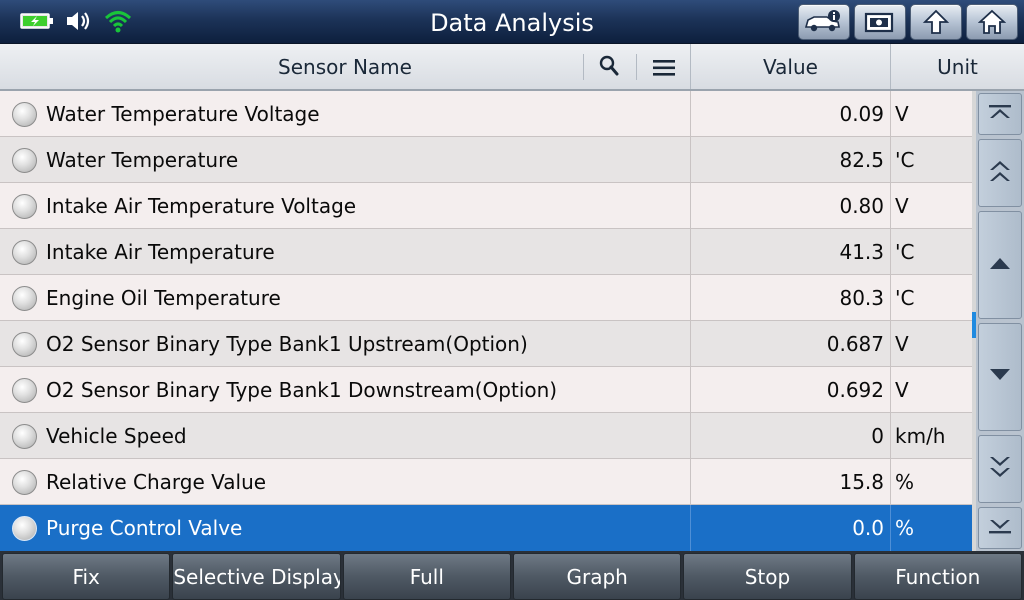  I want to click on vehicle-info-icon, so click(824, 22).